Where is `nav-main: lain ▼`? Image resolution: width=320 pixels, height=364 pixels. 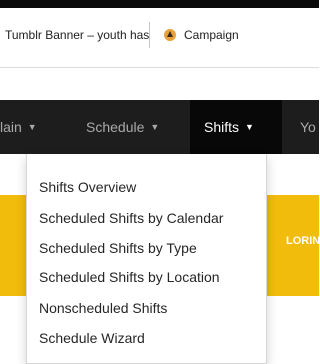 nav-main: lain ▼ is located at coordinates (18, 127).